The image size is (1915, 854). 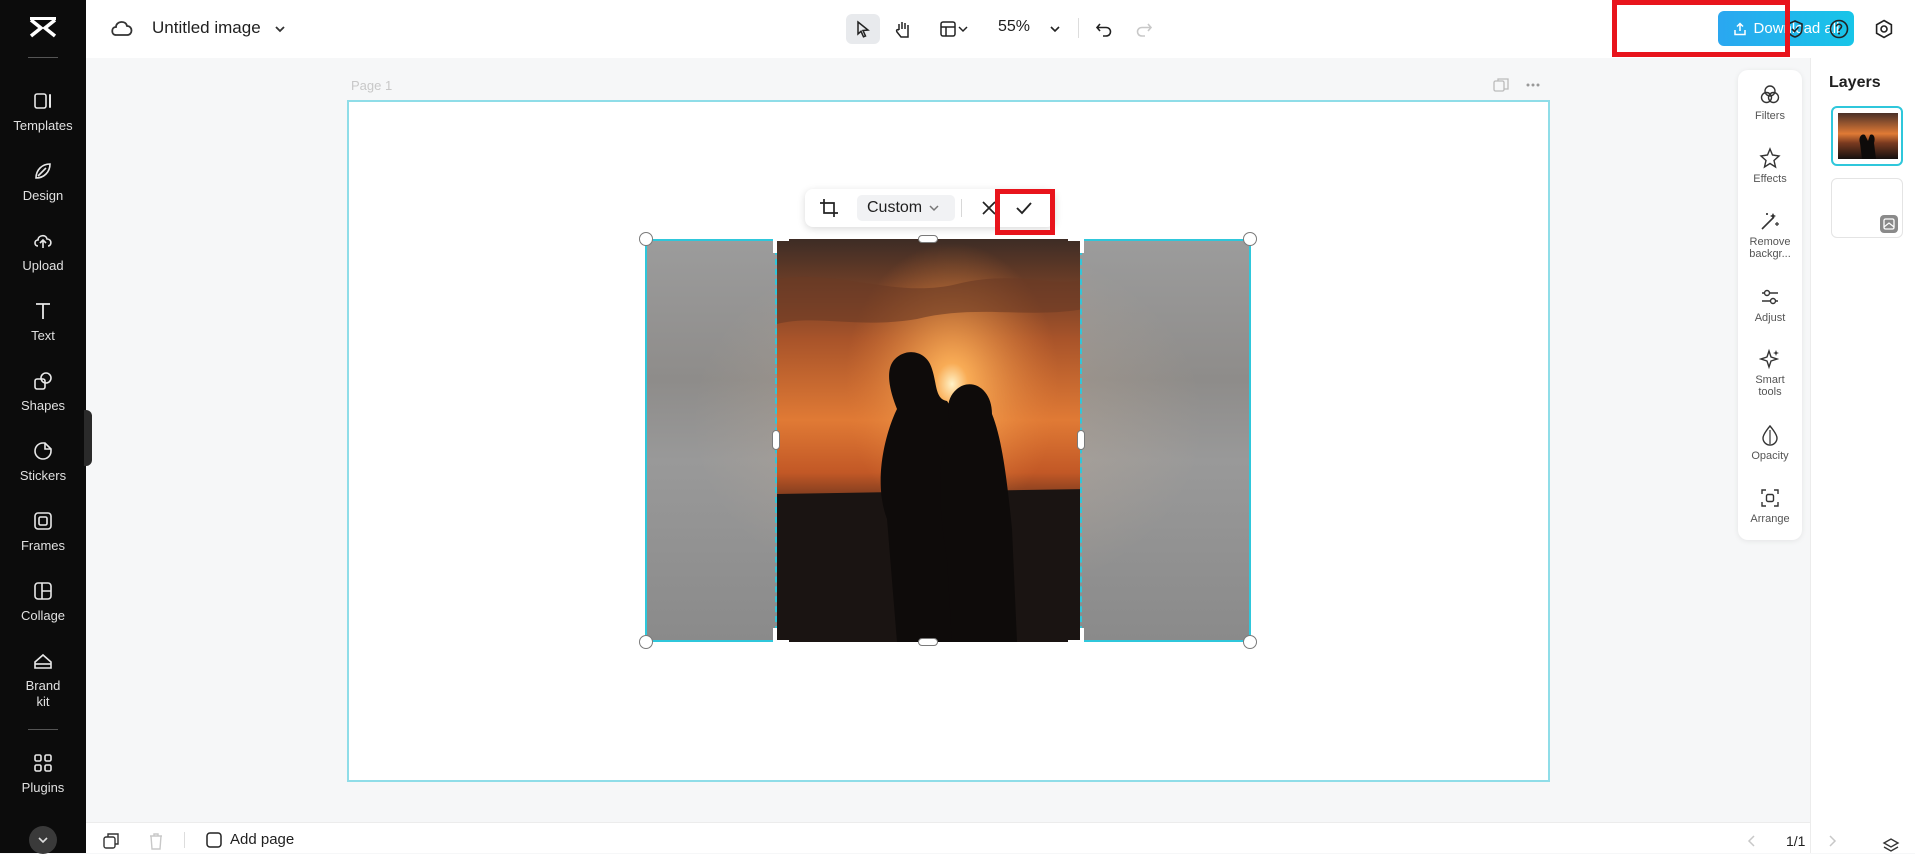 What do you see at coordinates (43, 521) in the screenshot?
I see `frames-icon` at bounding box center [43, 521].